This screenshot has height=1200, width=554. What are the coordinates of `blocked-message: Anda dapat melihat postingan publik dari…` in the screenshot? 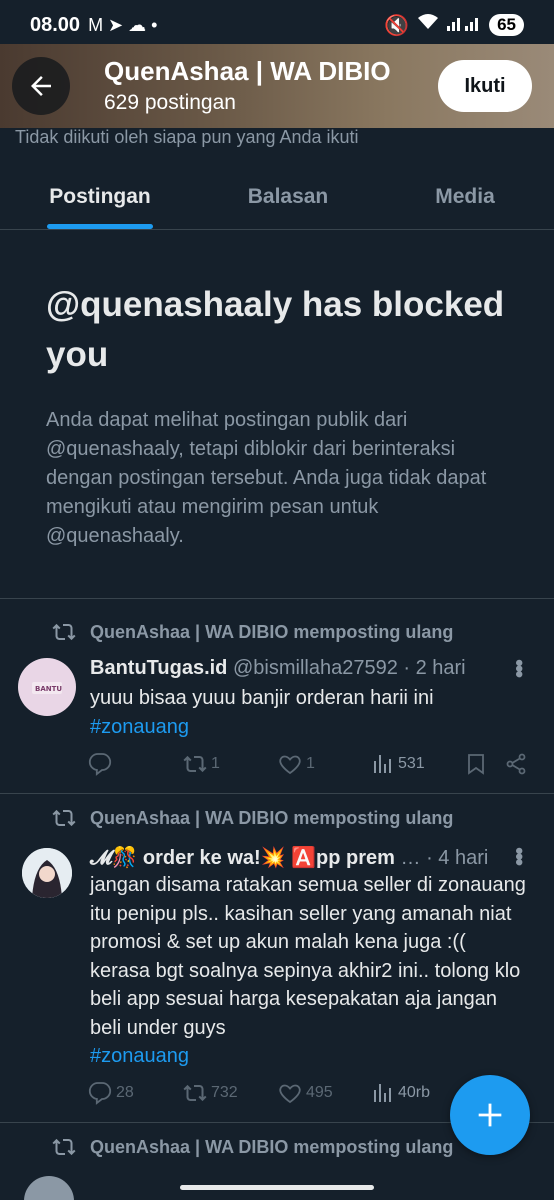 It's located at (266, 478).